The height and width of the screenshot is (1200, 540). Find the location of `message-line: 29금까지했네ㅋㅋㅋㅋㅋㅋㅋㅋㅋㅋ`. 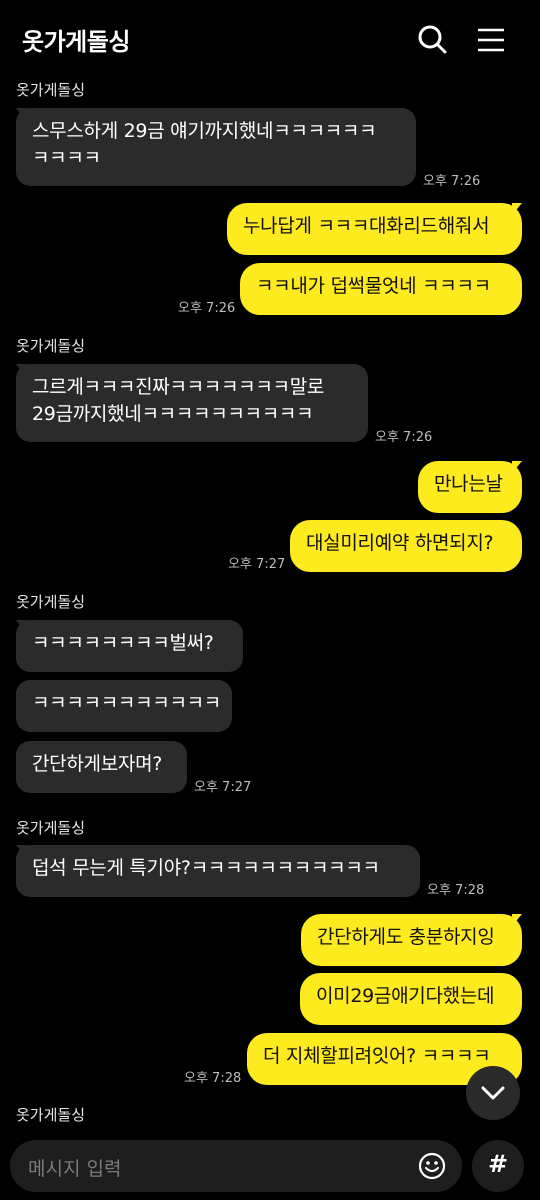

message-line: 29금까지했네ㅋㅋㅋㅋㅋㅋㅋㅋㅋㅋ is located at coordinates (173, 414).